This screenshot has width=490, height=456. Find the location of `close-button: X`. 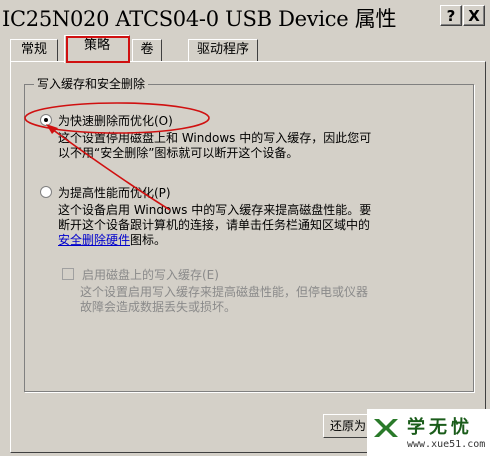

close-button: X is located at coordinates (474, 15).